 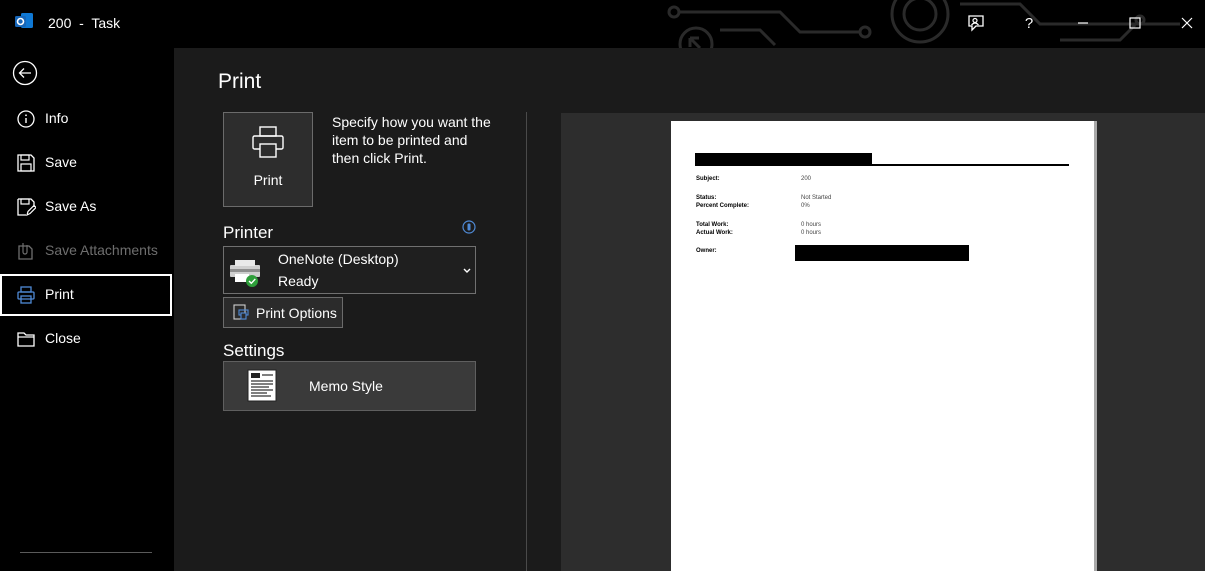 I want to click on print-button: Print, so click(x=268, y=159).